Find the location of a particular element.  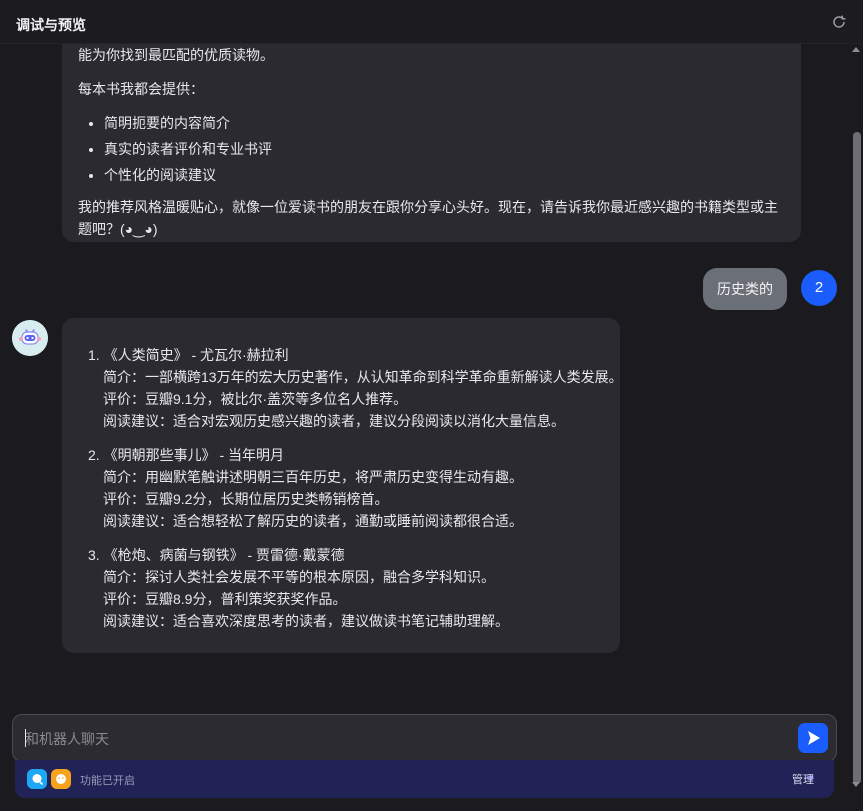

arrow-right-icon is located at coordinates (810, 778).